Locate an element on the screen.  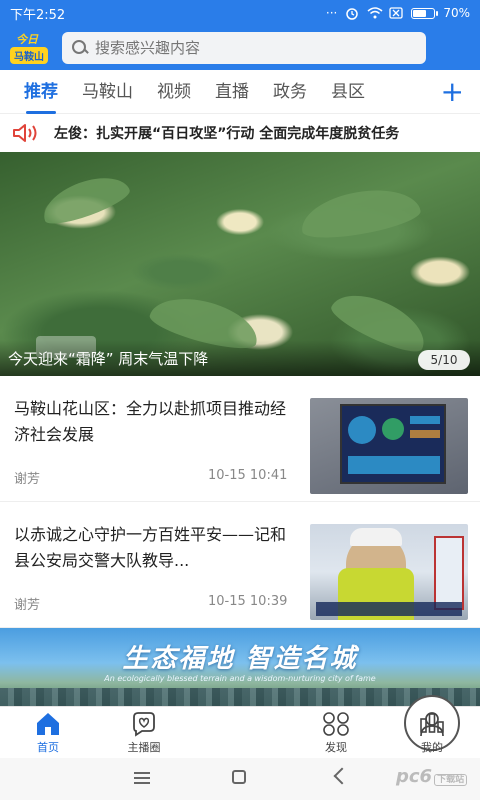
wifi-icon is located at coordinates (375, 13).